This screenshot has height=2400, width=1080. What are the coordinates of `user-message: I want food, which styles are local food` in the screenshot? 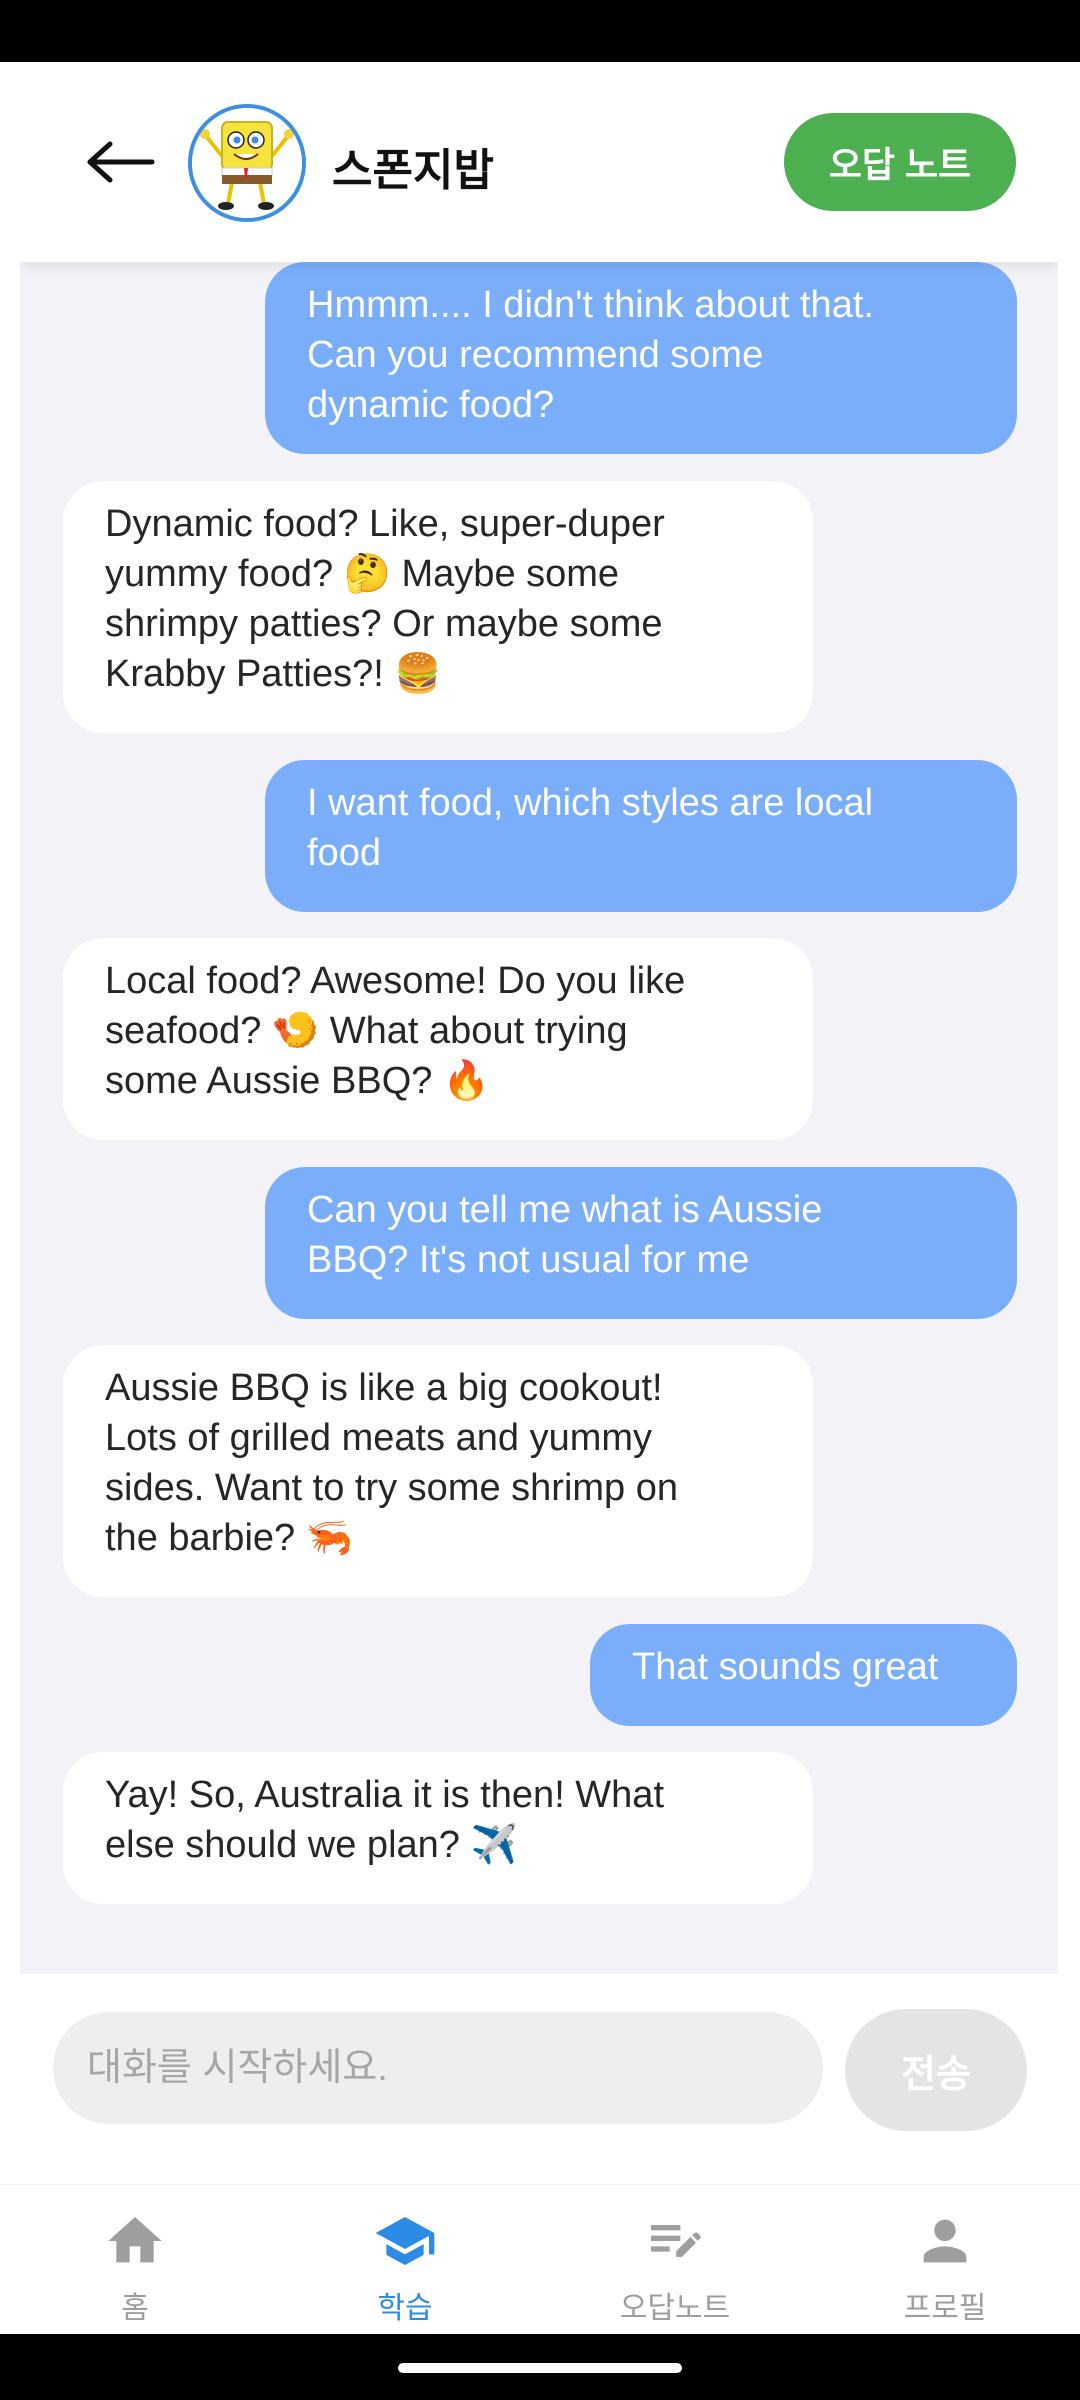 It's located at (641, 836).